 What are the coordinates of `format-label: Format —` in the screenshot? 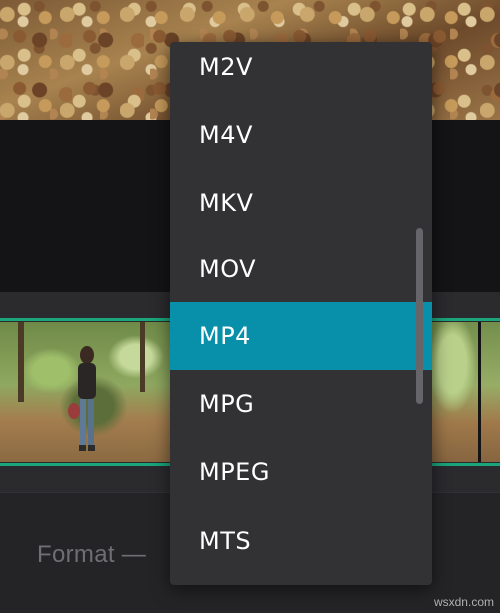 It's located at (92, 554).